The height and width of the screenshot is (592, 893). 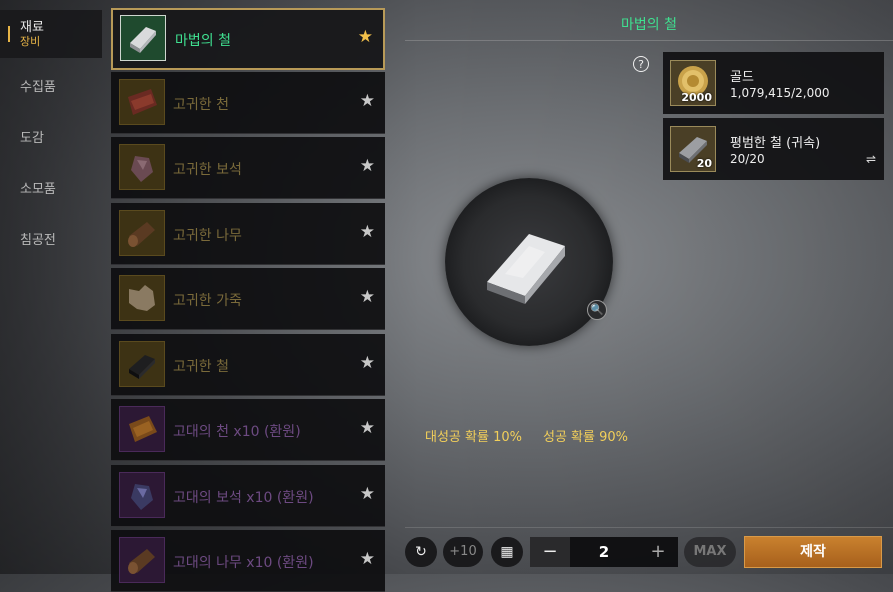 What do you see at coordinates (248, 234) in the screenshot?
I see `list-item: 고귀한 나무 ★` at bounding box center [248, 234].